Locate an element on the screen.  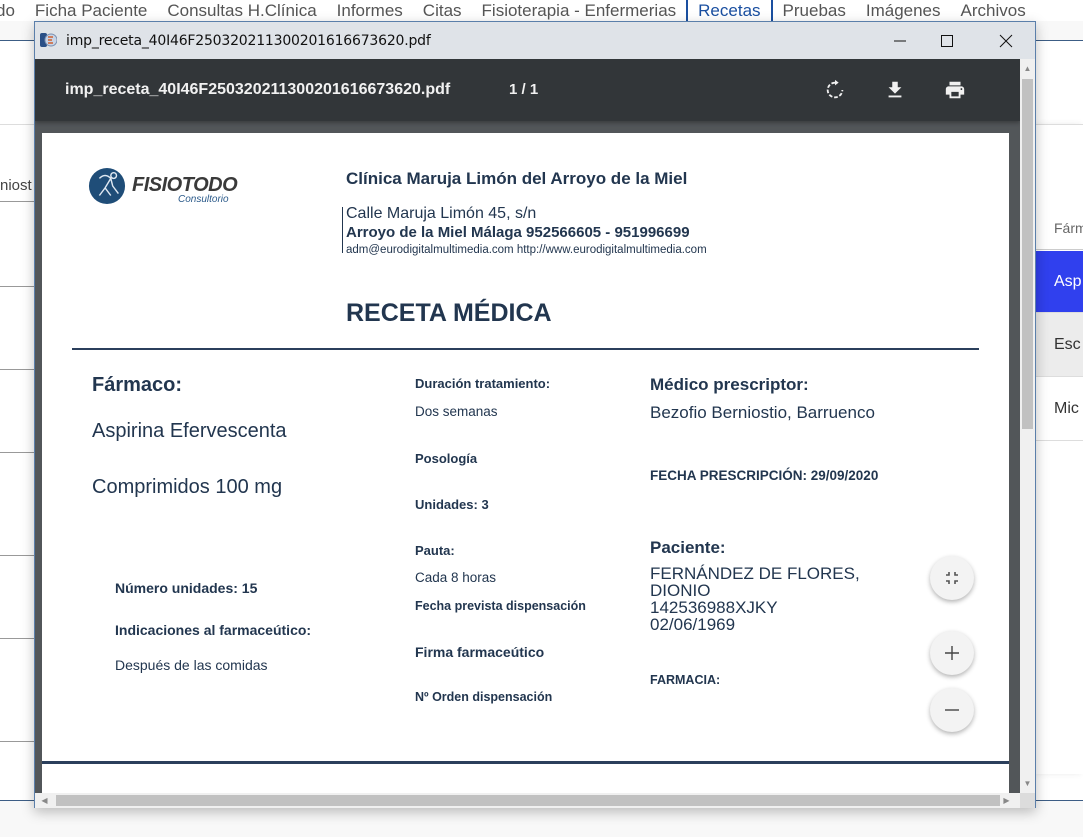
horizontal-scrollbar: ◀ ▶ is located at coordinates (527, 800).